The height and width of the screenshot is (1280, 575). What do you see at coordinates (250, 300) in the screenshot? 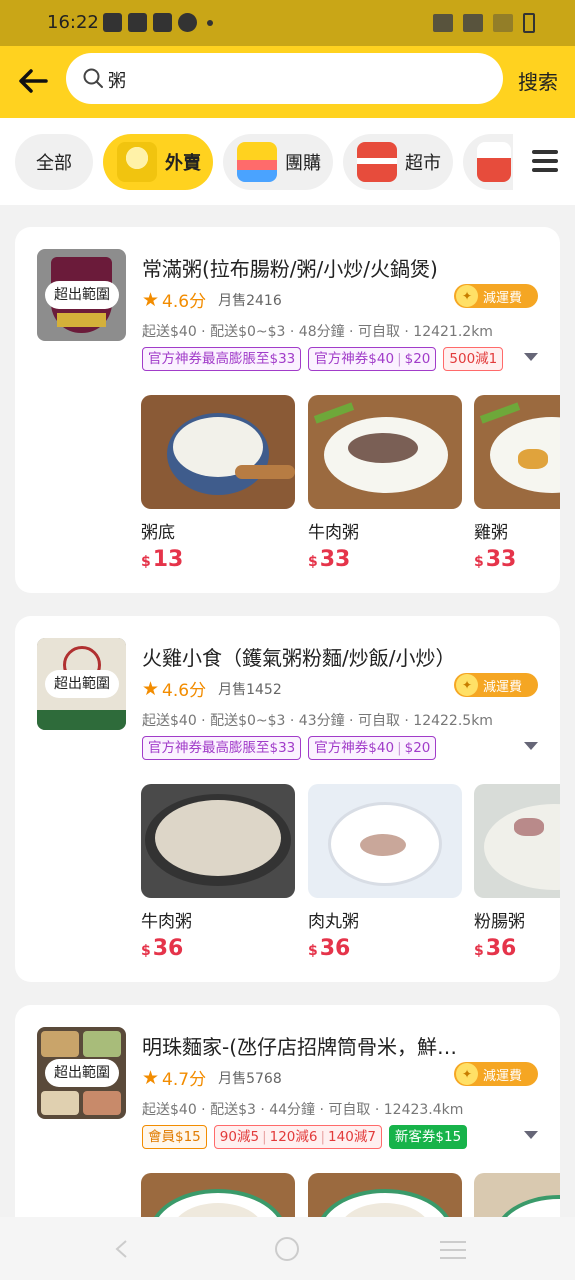
I see `monthly-sales: 月售2416` at bounding box center [250, 300].